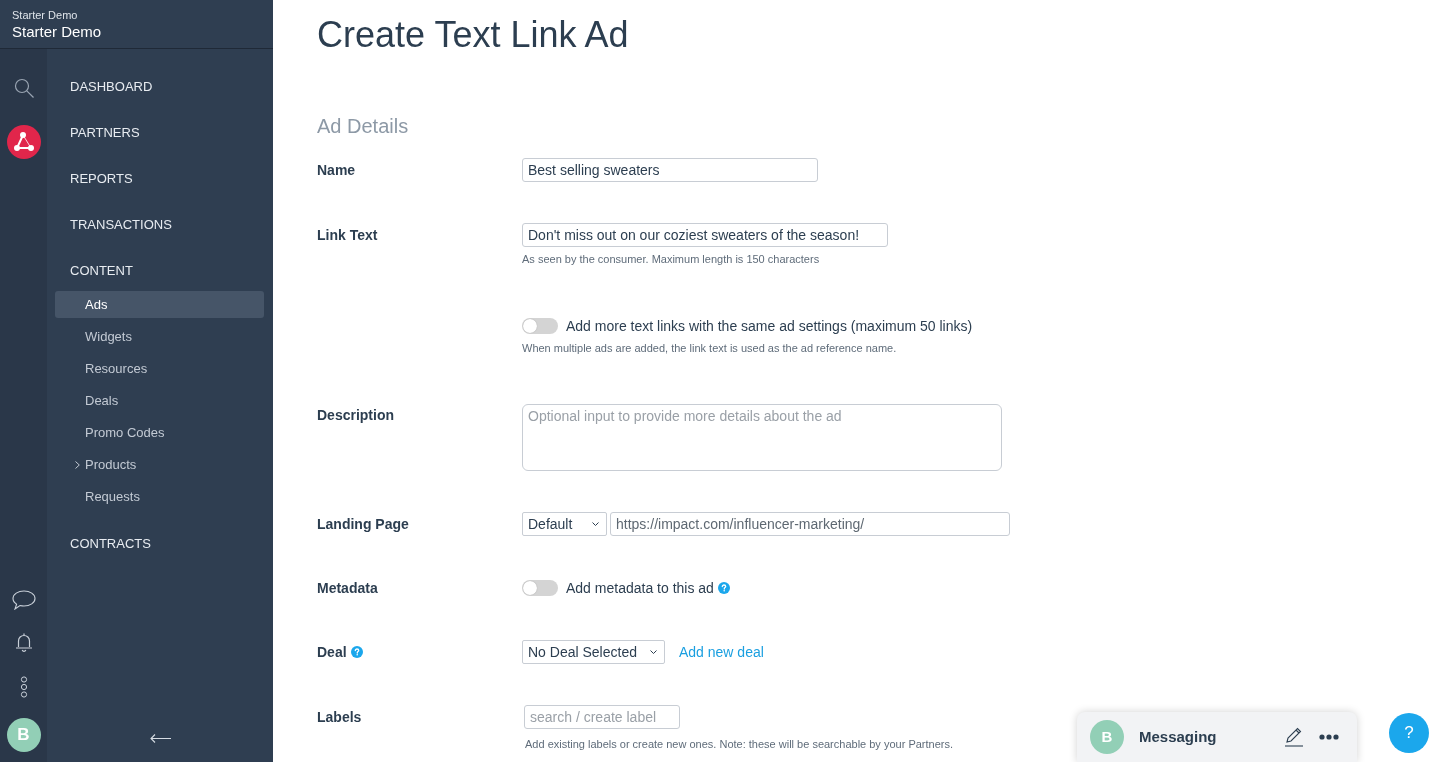 This screenshot has width=1432, height=762. I want to click on landing-page-select: Default, so click(564, 524).